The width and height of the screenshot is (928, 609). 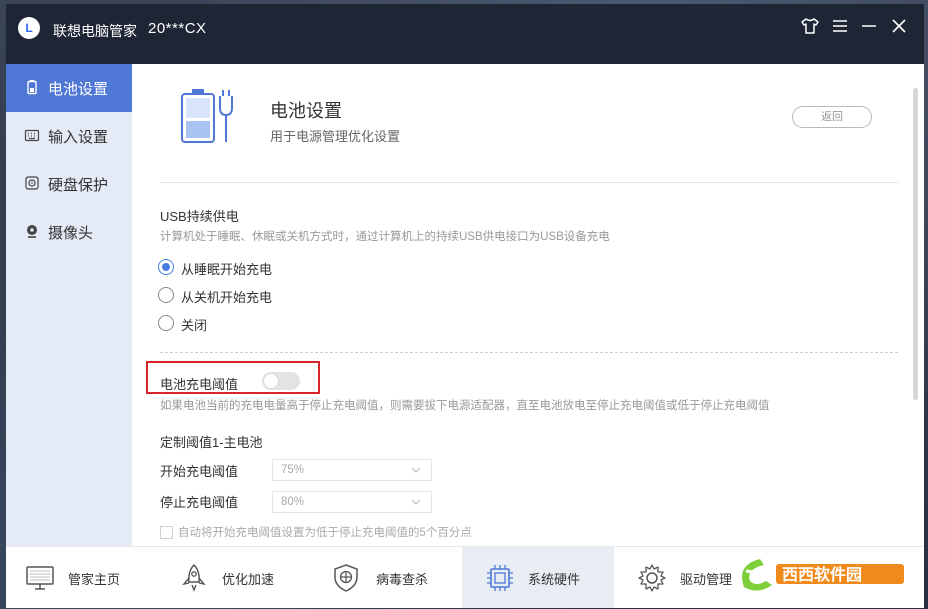 I want to click on nav-hardware: 系统硬件, so click(x=538, y=577).